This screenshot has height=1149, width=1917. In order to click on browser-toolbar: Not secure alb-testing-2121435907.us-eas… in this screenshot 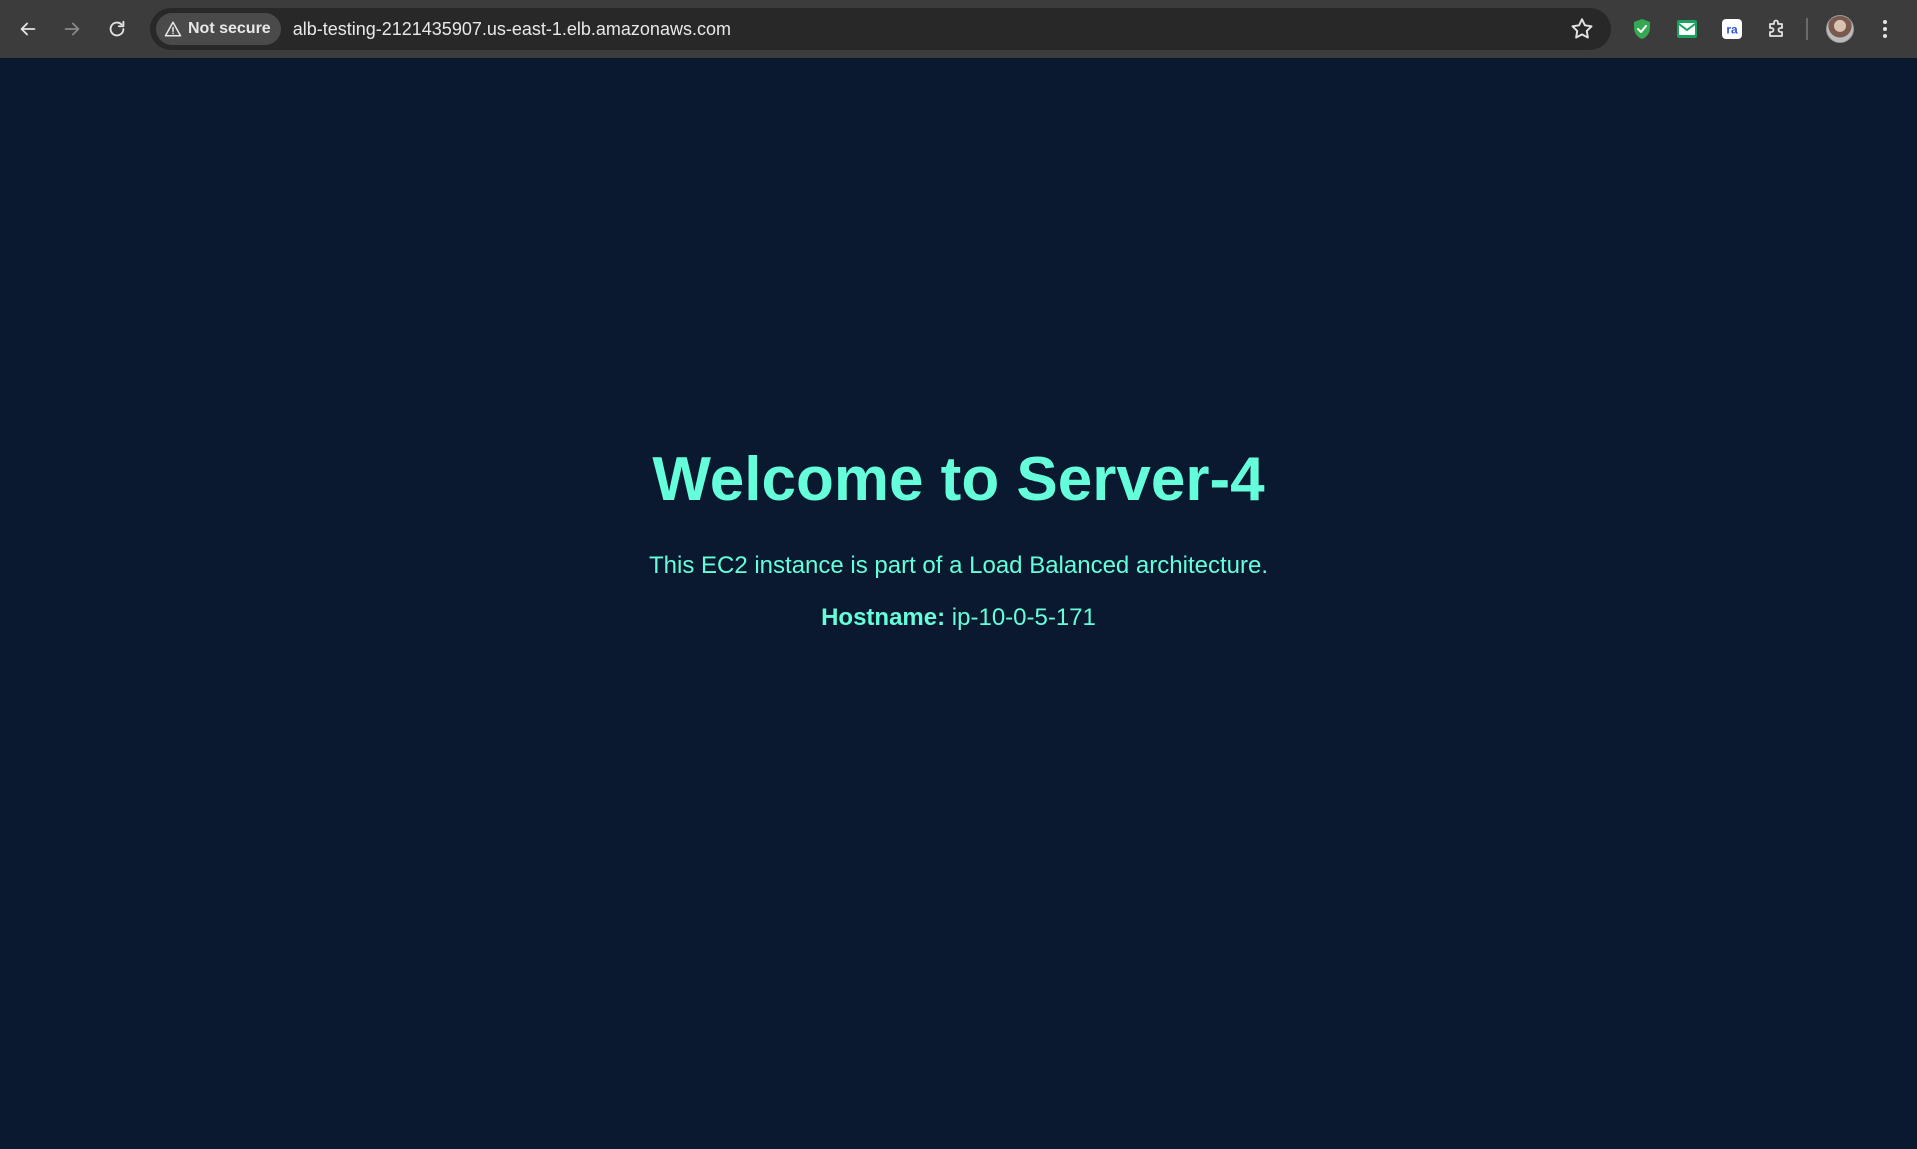, I will do `click(958, 29)`.